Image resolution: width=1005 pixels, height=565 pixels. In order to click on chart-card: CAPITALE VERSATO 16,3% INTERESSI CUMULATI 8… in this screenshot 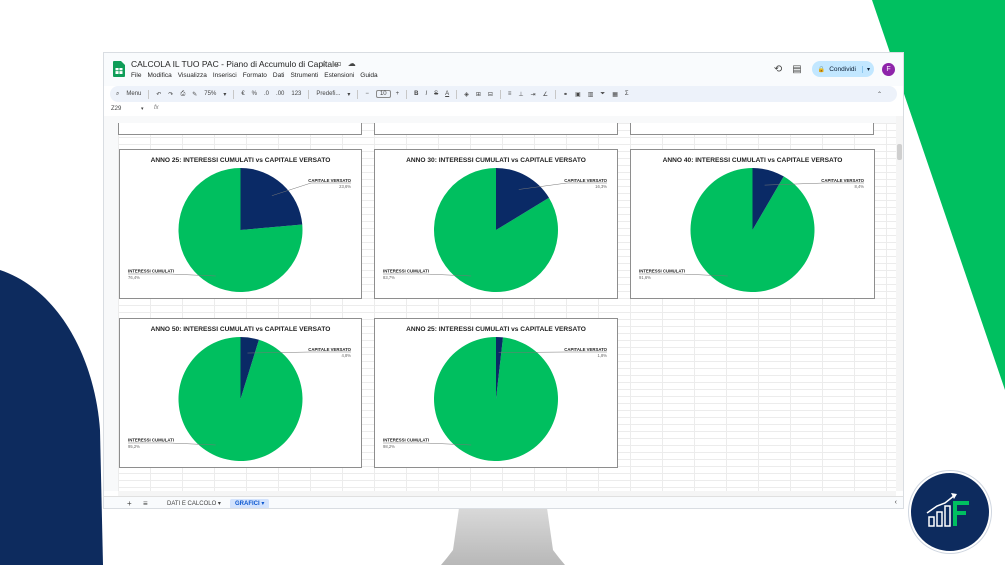, I will do `click(496, 224)`.